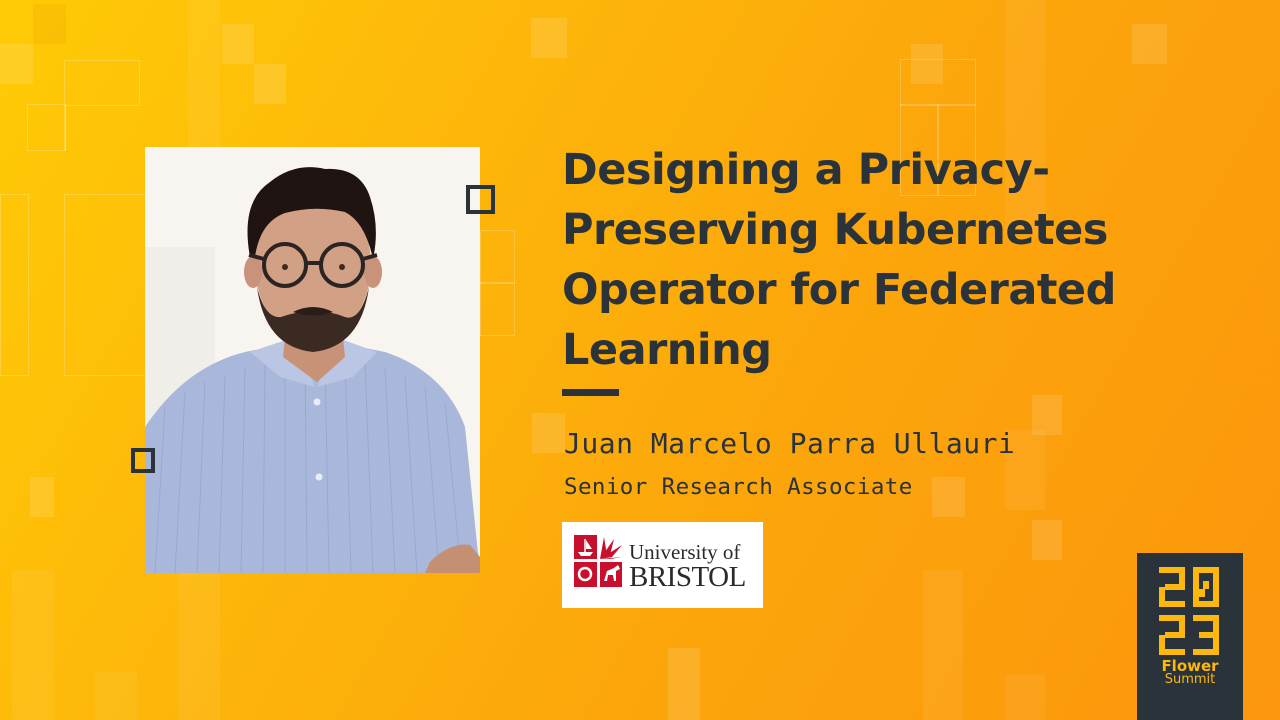 The height and width of the screenshot is (720, 1280). What do you see at coordinates (590, 392) in the screenshot?
I see `title-divider` at bounding box center [590, 392].